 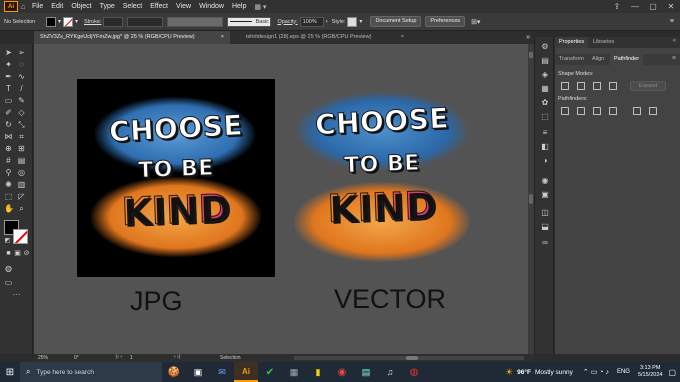 What do you see at coordinates (8, 64) in the screenshot?
I see `magic-wand-tool-icon: ✦` at bounding box center [8, 64].